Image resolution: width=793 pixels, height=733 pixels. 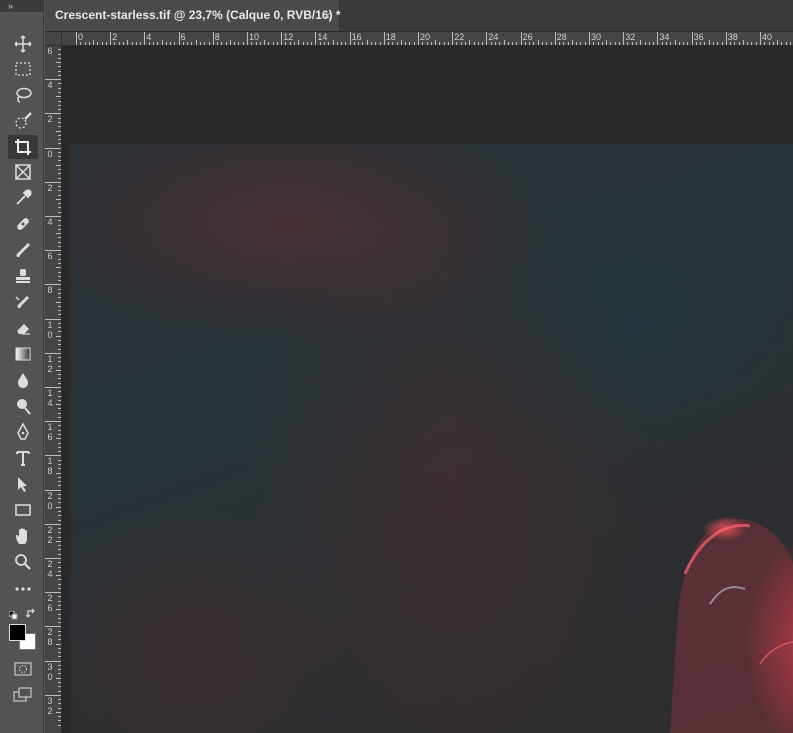 What do you see at coordinates (50, 700) in the screenshot?
I see `ruler-label: 3` at bounding box center [50, 700].